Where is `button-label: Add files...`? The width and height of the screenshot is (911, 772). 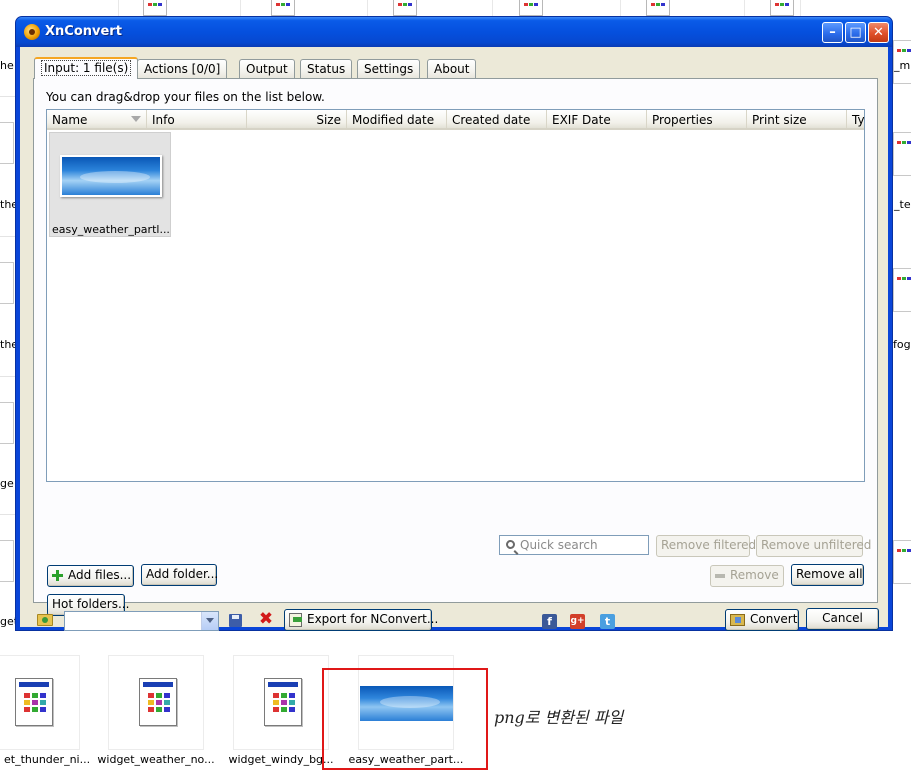 button-label: Add files... is located at coordinates (100, 575).